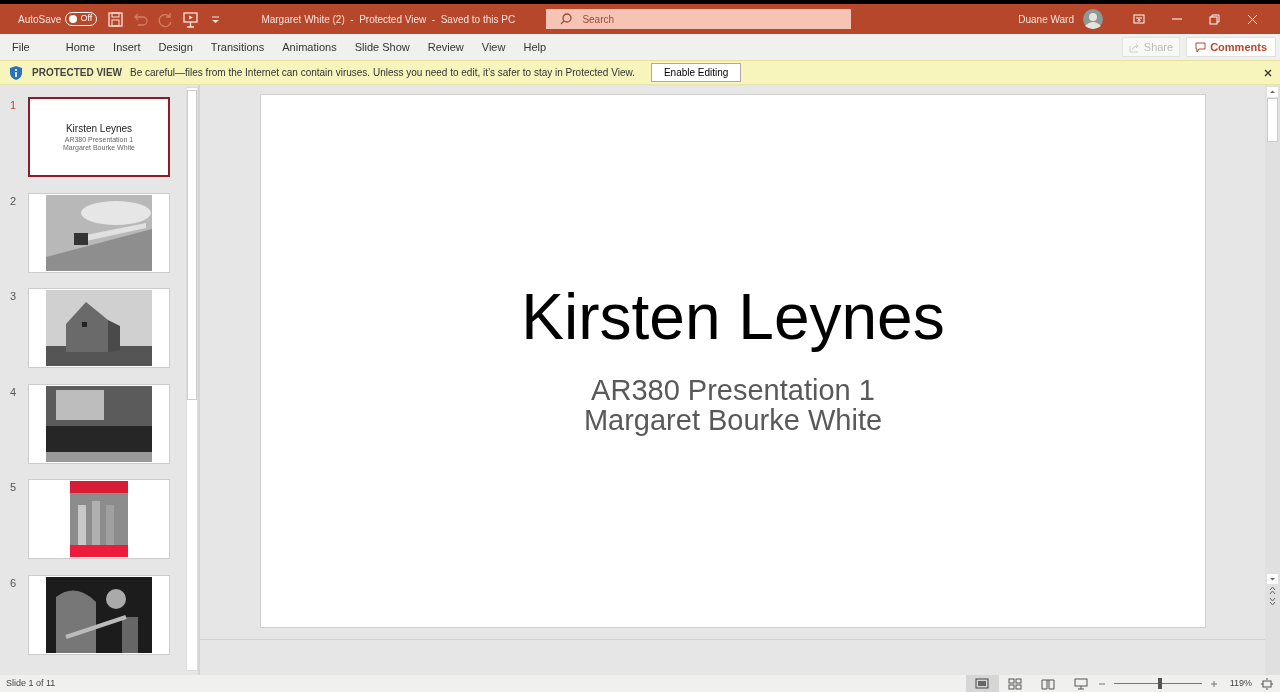  What do you see at coordinates (696, 72) in the screenshot?
I see `enable-editing-button: Enable Editing` at bounding box center [696, 72].